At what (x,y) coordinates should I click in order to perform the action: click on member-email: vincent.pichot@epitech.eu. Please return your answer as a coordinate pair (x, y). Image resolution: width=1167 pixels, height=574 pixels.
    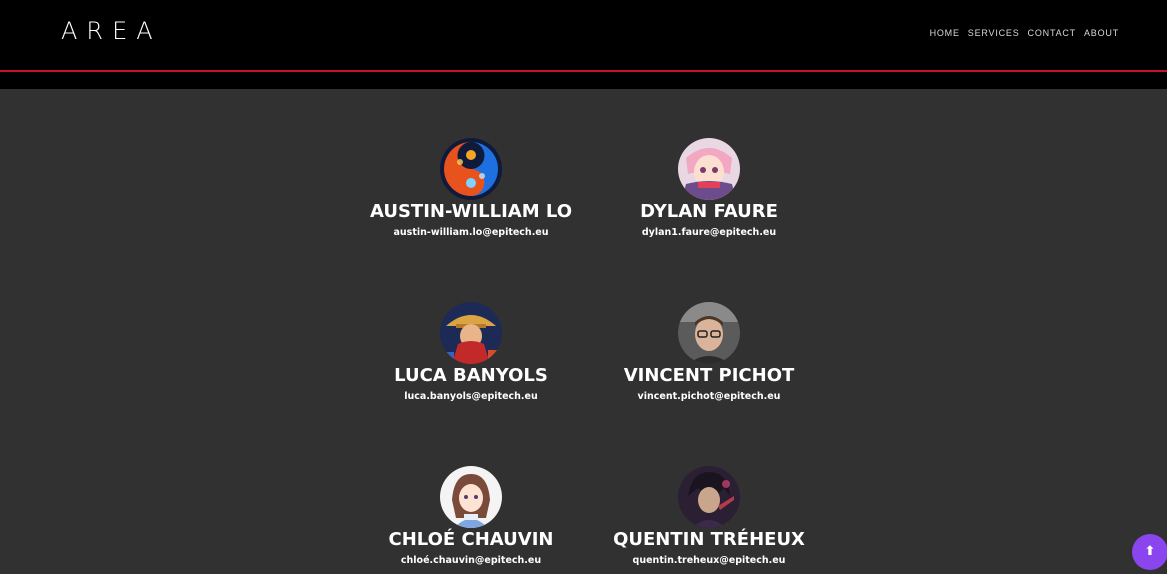
    Looking at the image, I should click on (709, 396).